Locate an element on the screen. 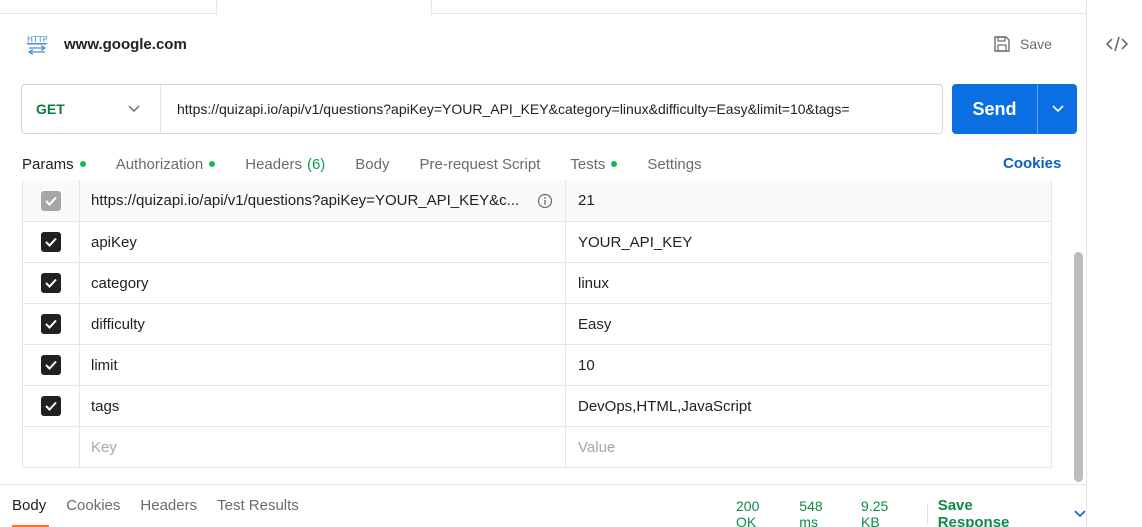  method-select: GET is located at coordinates (91, 109).